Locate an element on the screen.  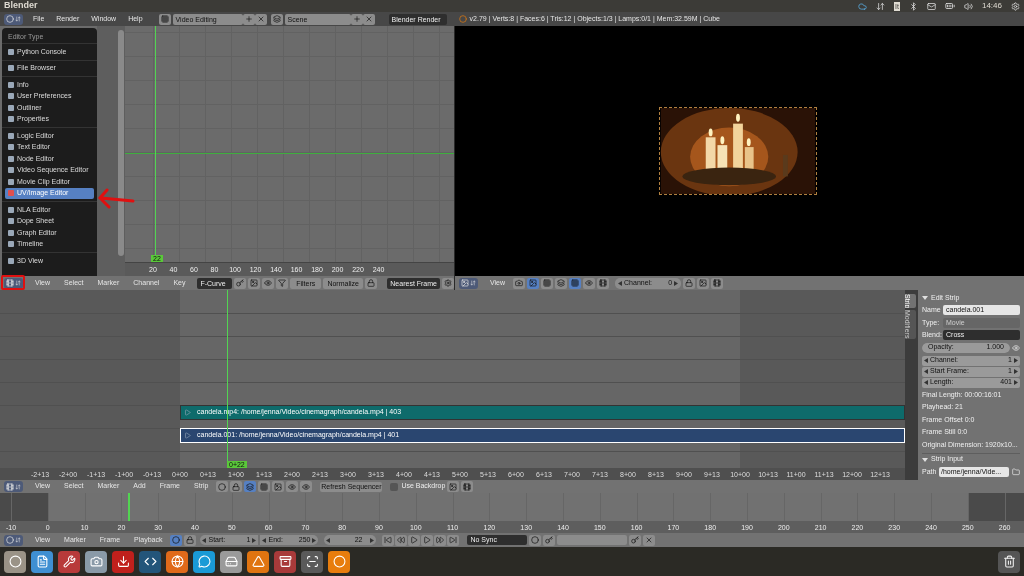
transfer-icon is located at coordinates (123, 561).